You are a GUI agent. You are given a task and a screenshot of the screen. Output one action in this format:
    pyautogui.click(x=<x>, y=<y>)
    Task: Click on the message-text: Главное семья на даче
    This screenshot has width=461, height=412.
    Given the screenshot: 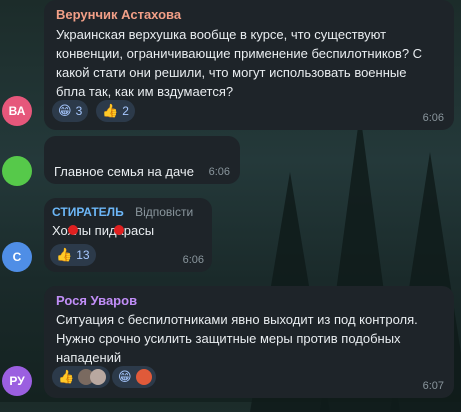 What is the action you would take?
    pyautogui.click(x=124, y=171)
    